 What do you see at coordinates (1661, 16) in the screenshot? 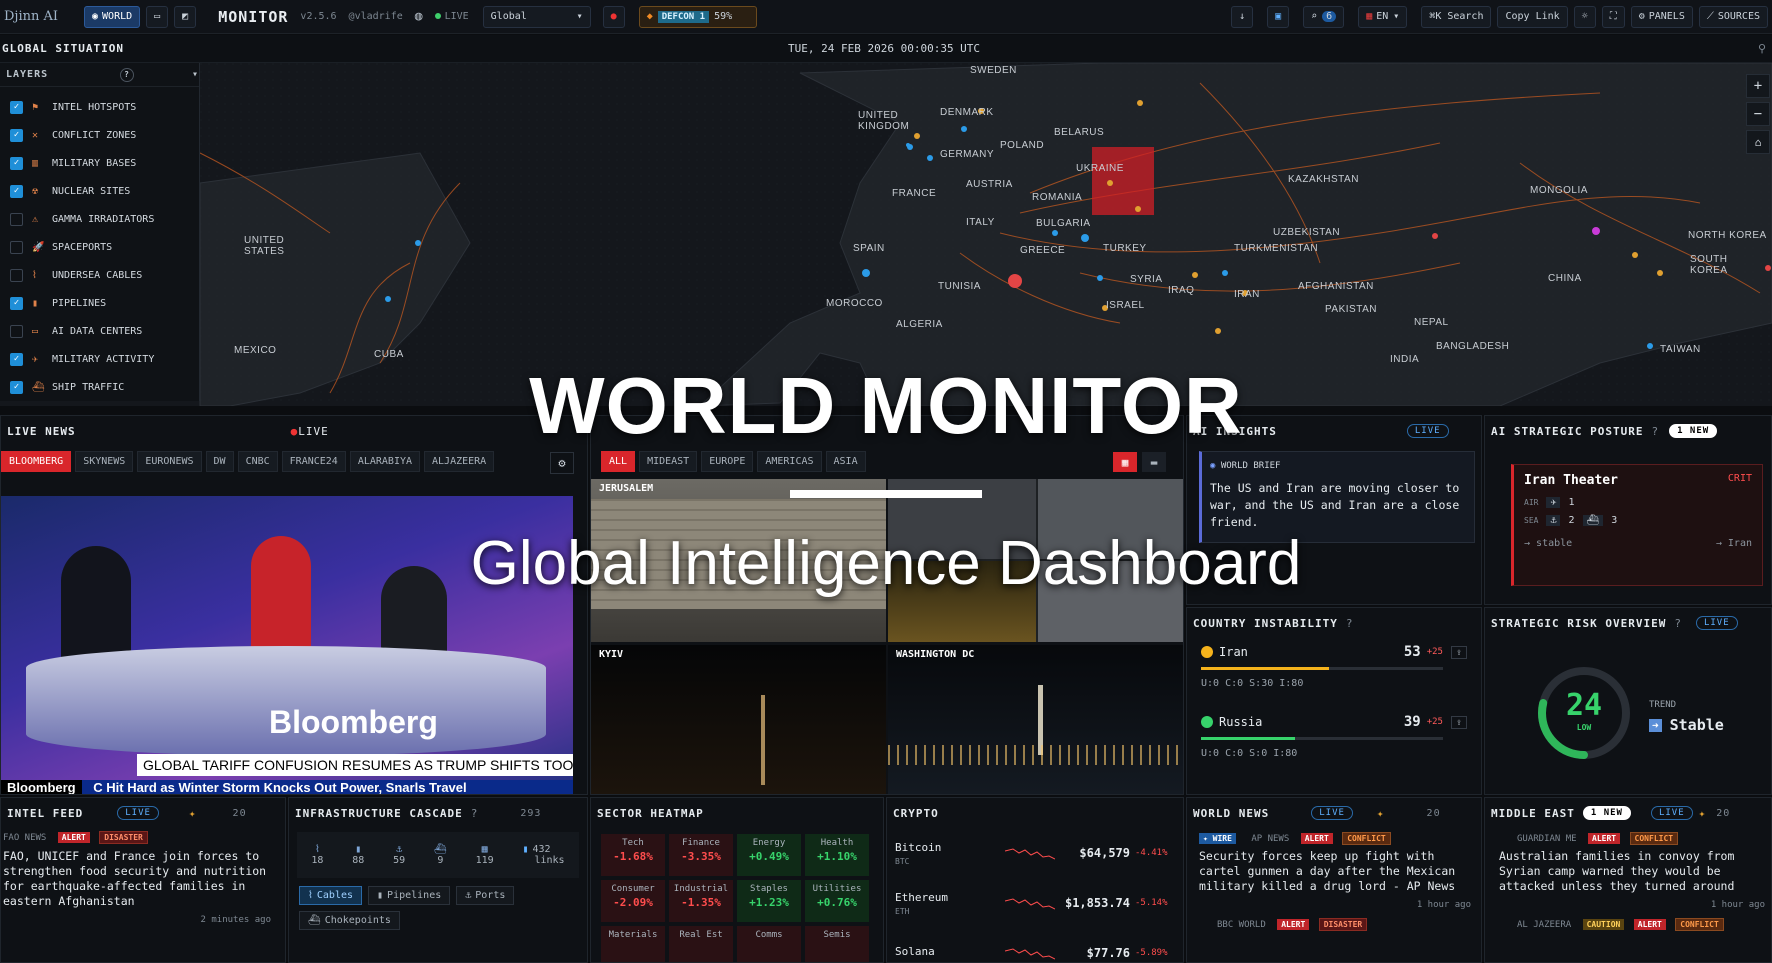
I see `panels-button: ⚙ PANELS` at bounding box center [1661, 16].